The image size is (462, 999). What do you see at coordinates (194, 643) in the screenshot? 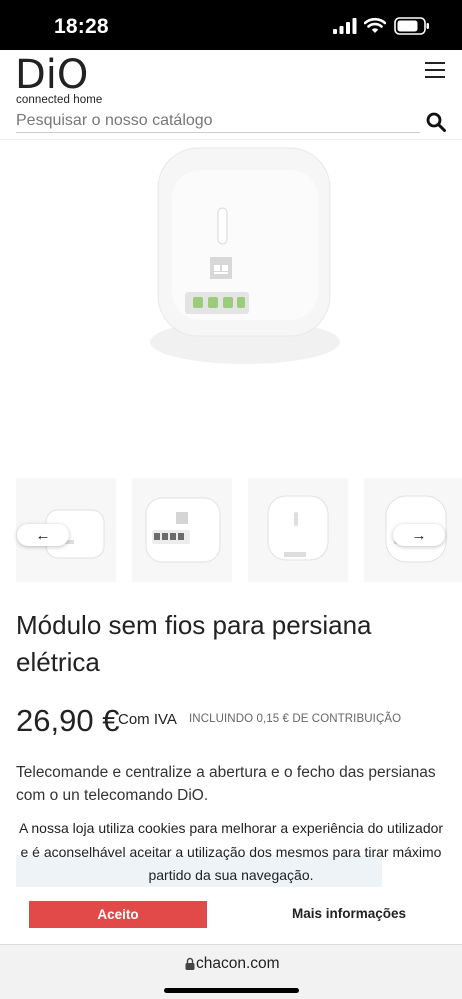
I see `product-title: Módulo sem fios para persiana elétrica` at bounding box center [194, 643].